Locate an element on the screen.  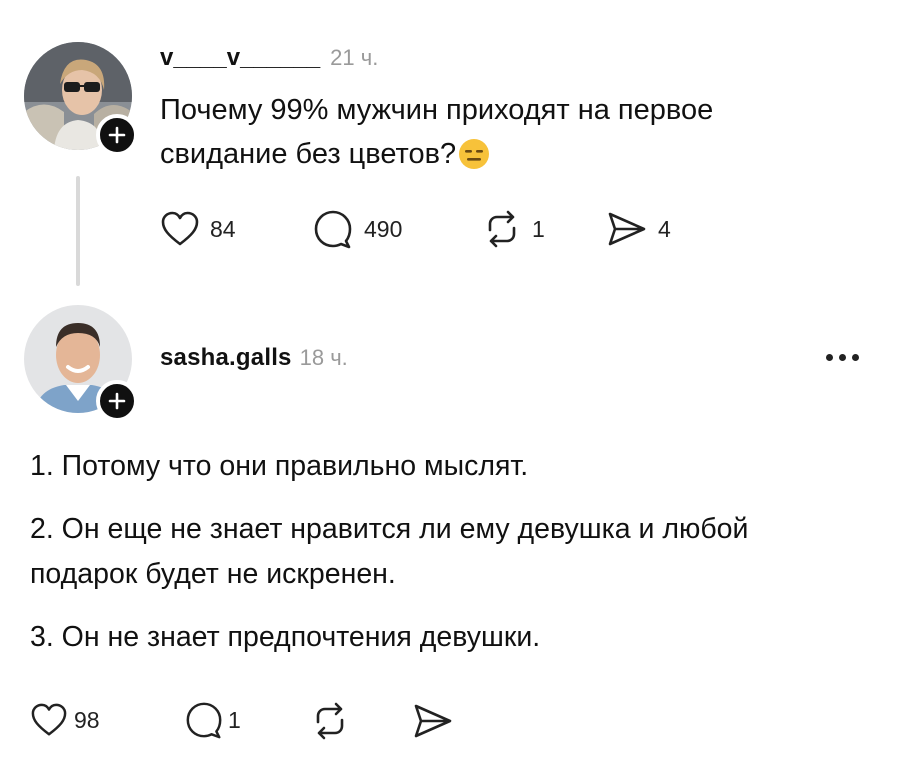
reply-like-count: 98 is located at coordinates (87, 719).